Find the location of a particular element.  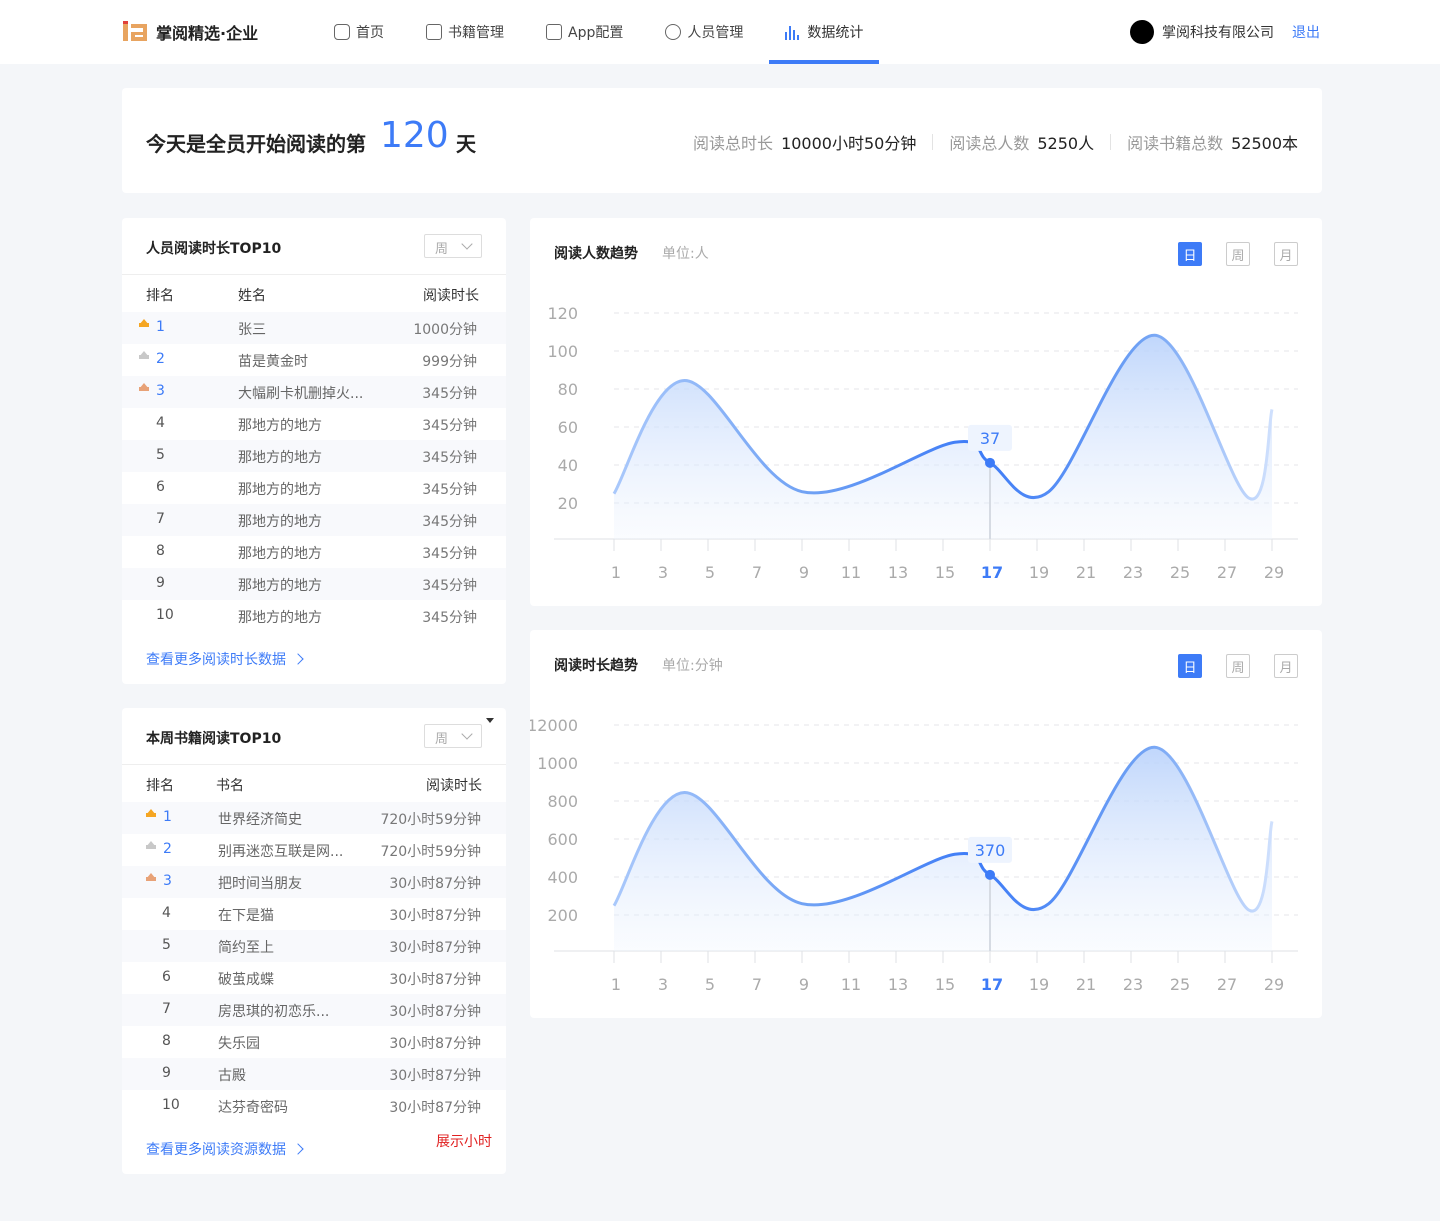

y-tick-label: 80 is located at coordinates (568, 389).